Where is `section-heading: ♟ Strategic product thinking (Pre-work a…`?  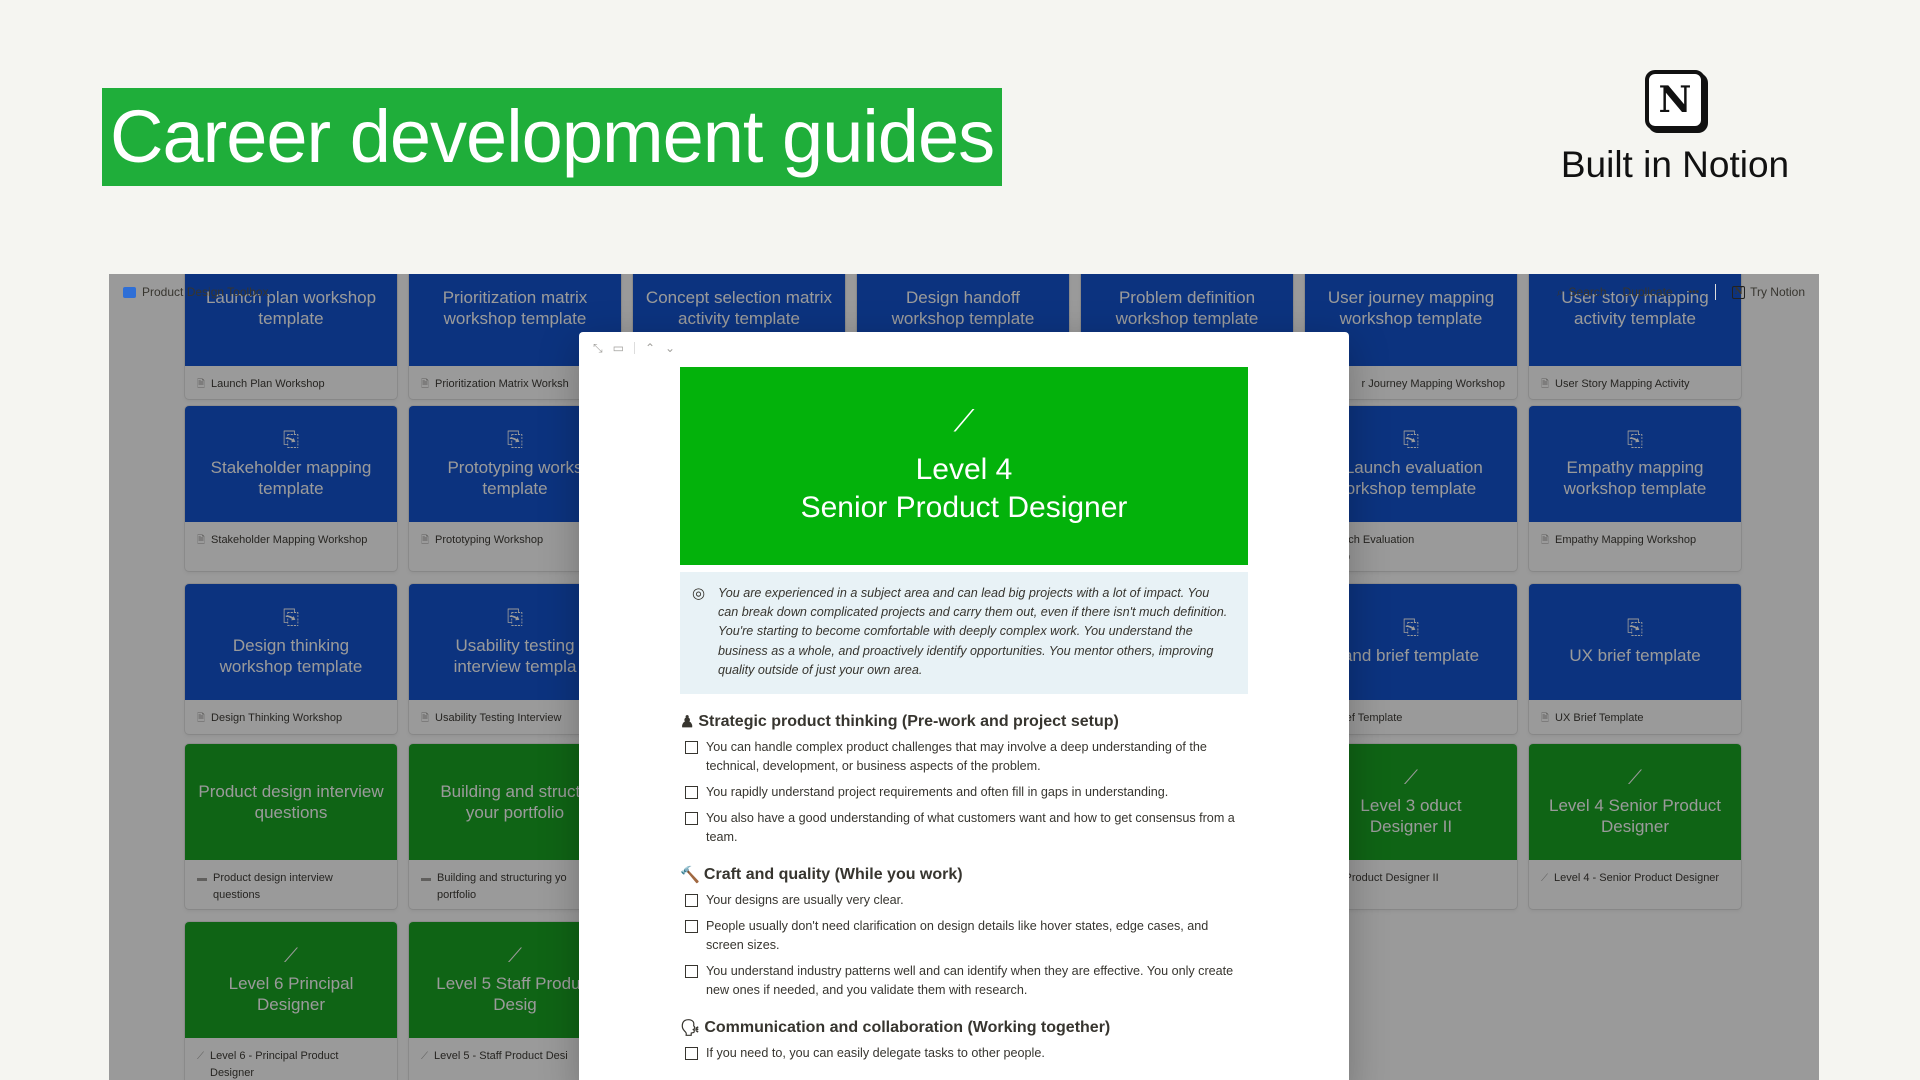
section-heading: ♟ Strategic product thinking (Pre-work a… is located at coordinates (964, 722).